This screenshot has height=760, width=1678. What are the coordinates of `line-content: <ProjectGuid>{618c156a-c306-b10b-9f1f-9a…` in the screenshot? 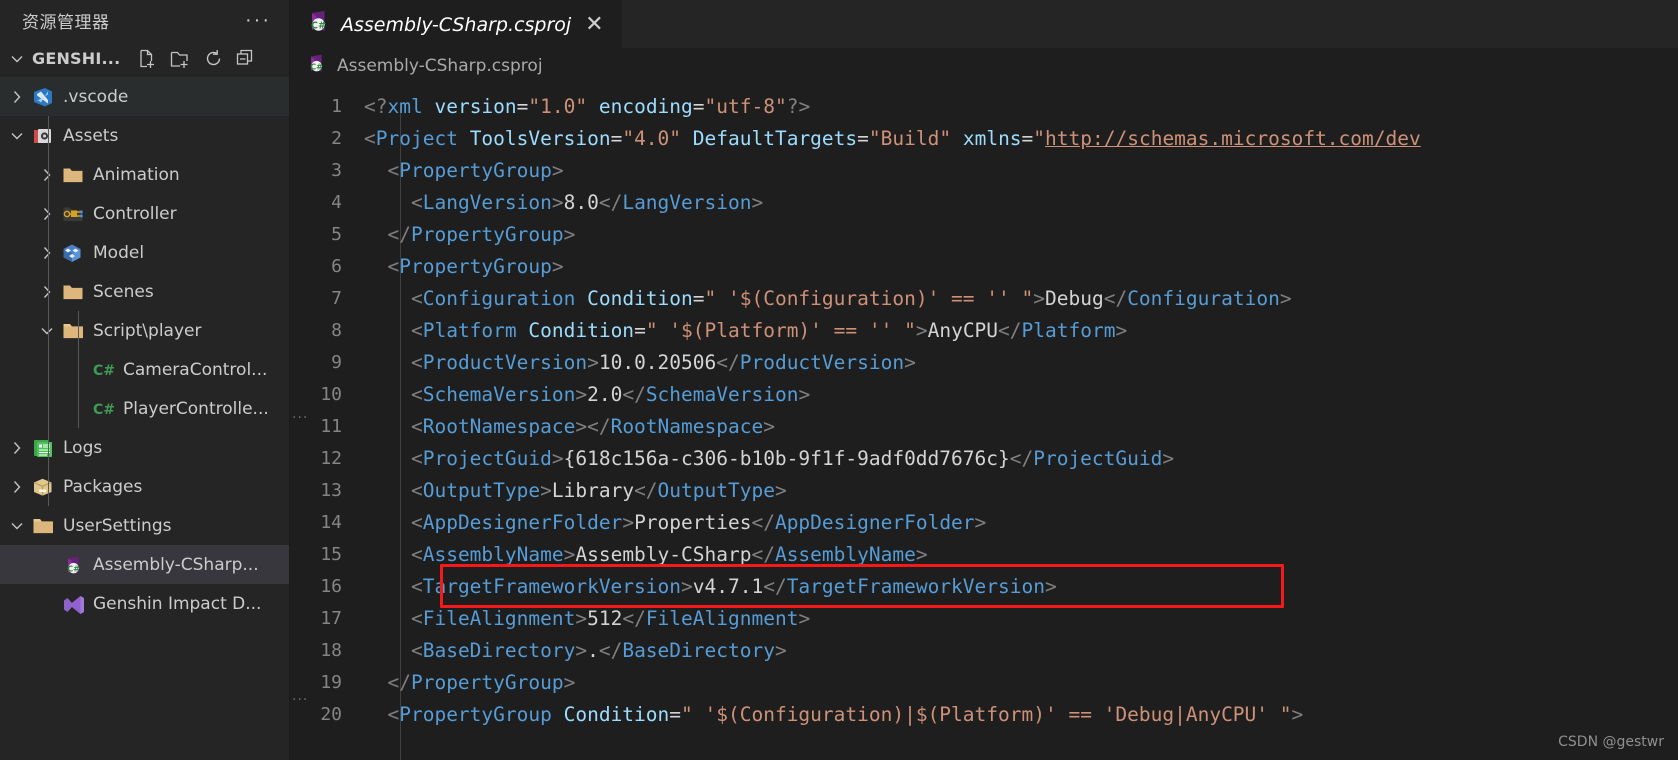 It's located at (792, 458).